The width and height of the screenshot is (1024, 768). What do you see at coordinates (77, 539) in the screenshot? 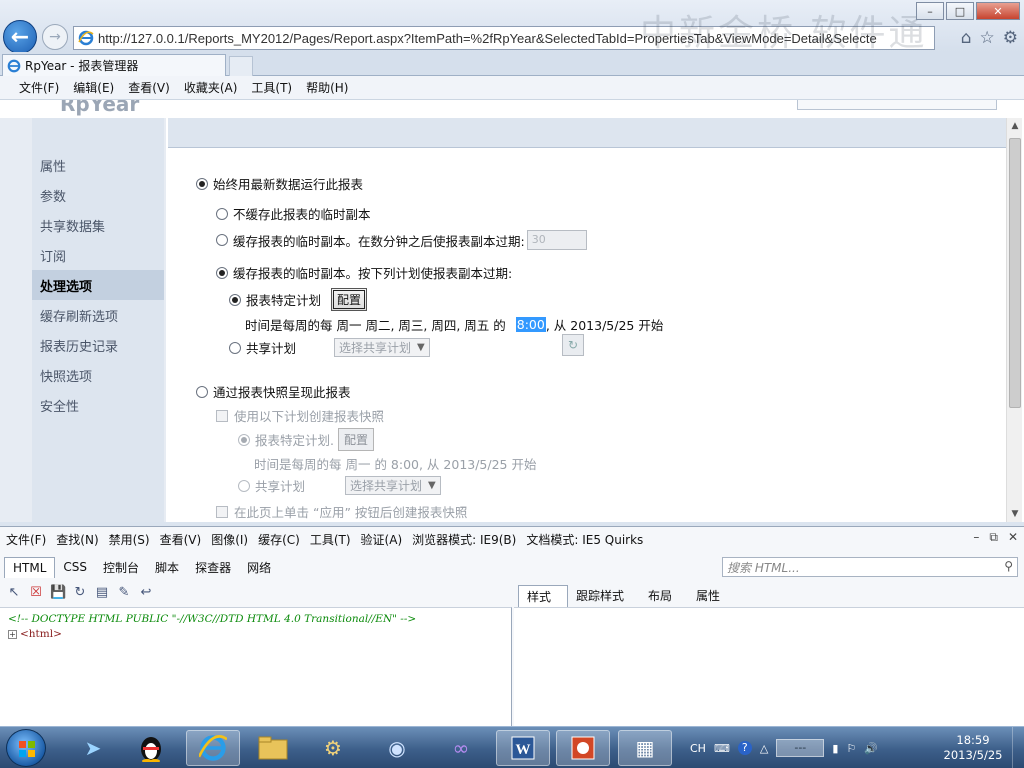
I see `dev-menu-find: 查找(N)` at bounding box center [77, 539].